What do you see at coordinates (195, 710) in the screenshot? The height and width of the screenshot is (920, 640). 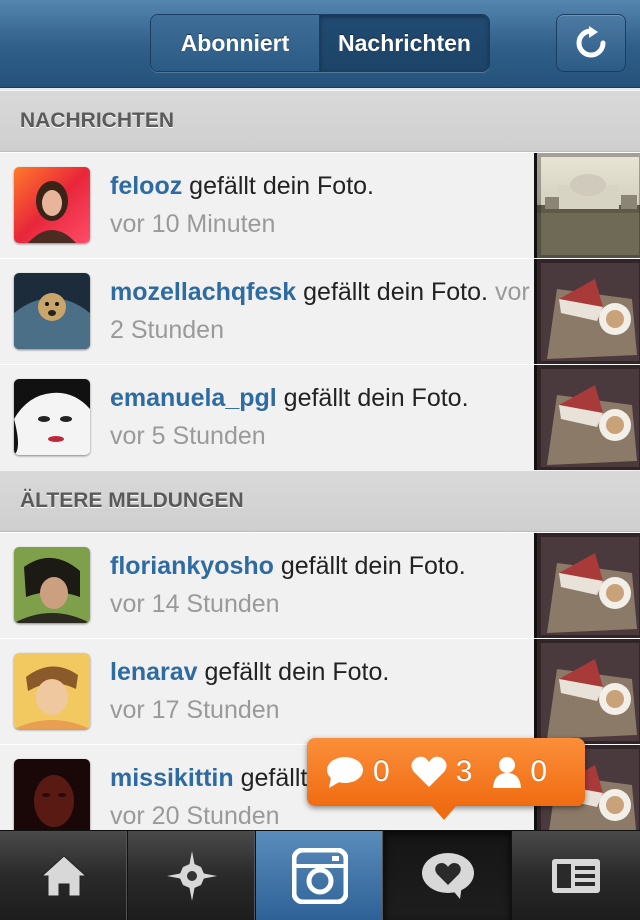 I see `timestamp: vor 17 Stunden` at bounding box center [195, 710].